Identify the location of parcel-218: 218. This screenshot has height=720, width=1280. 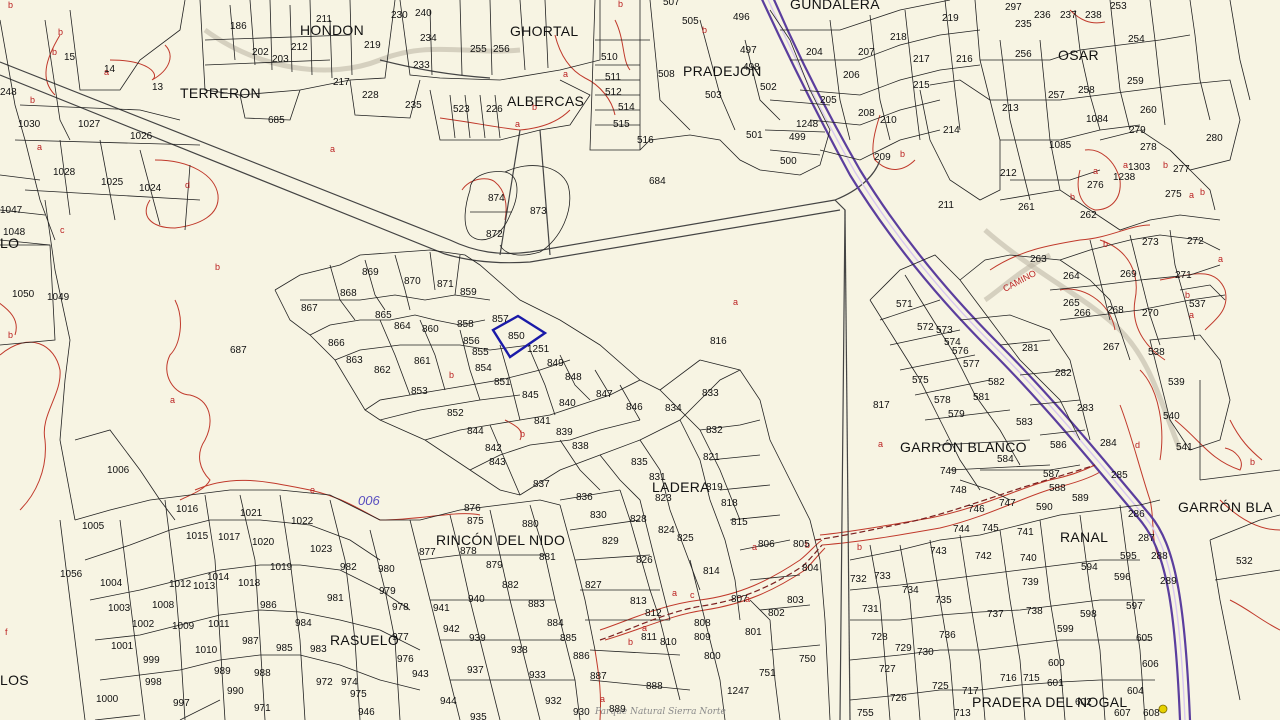
(898, 37).